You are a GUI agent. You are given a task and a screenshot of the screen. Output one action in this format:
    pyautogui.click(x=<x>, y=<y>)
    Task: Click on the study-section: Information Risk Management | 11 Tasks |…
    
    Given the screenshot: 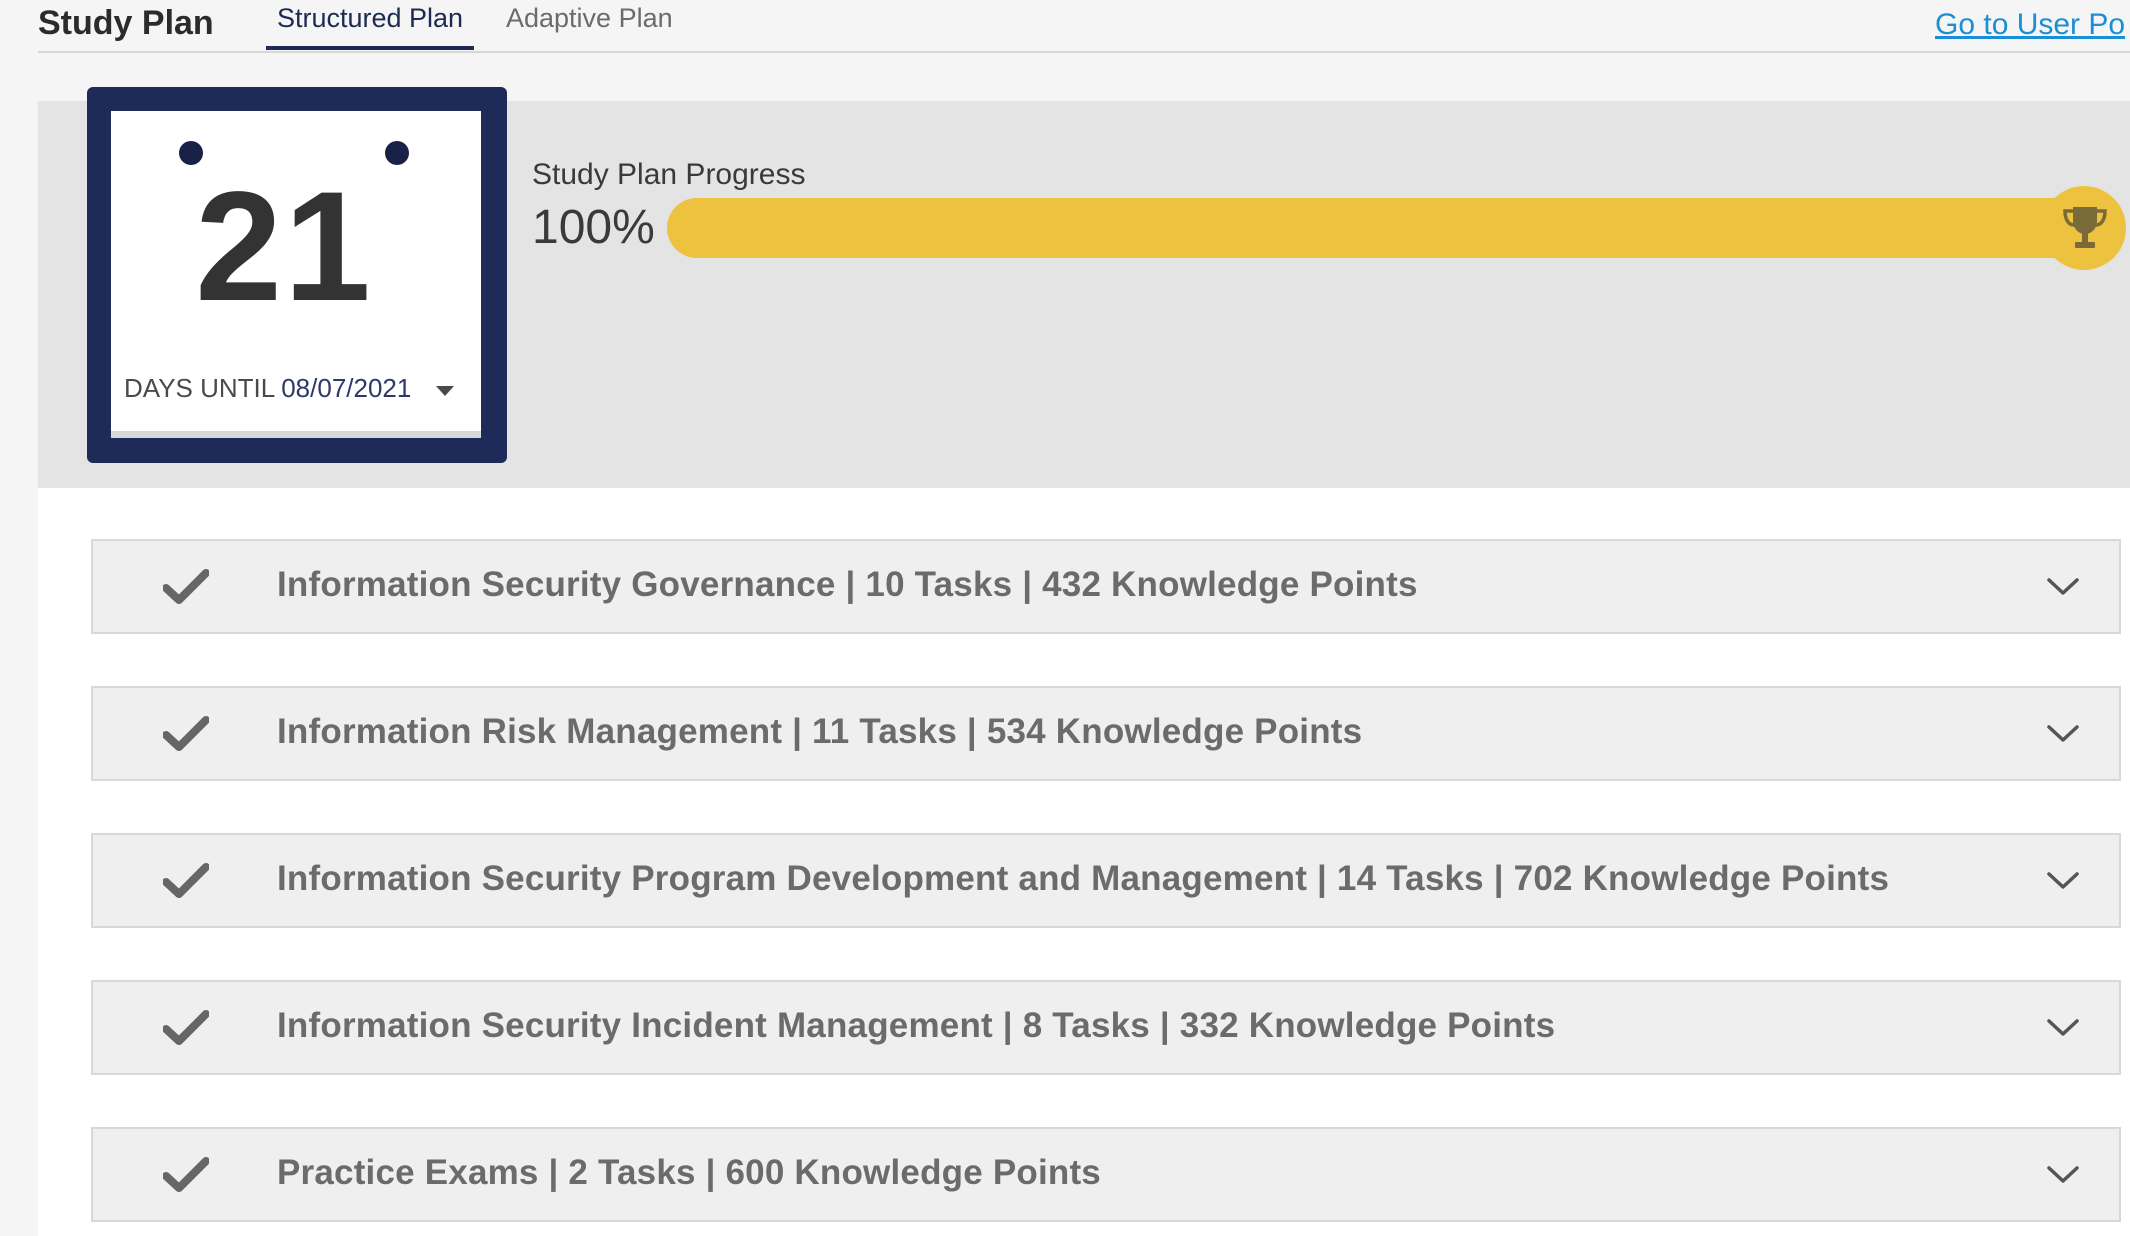 What is the action you would take?
    pyautogui.click(x=1106, y=733)
    